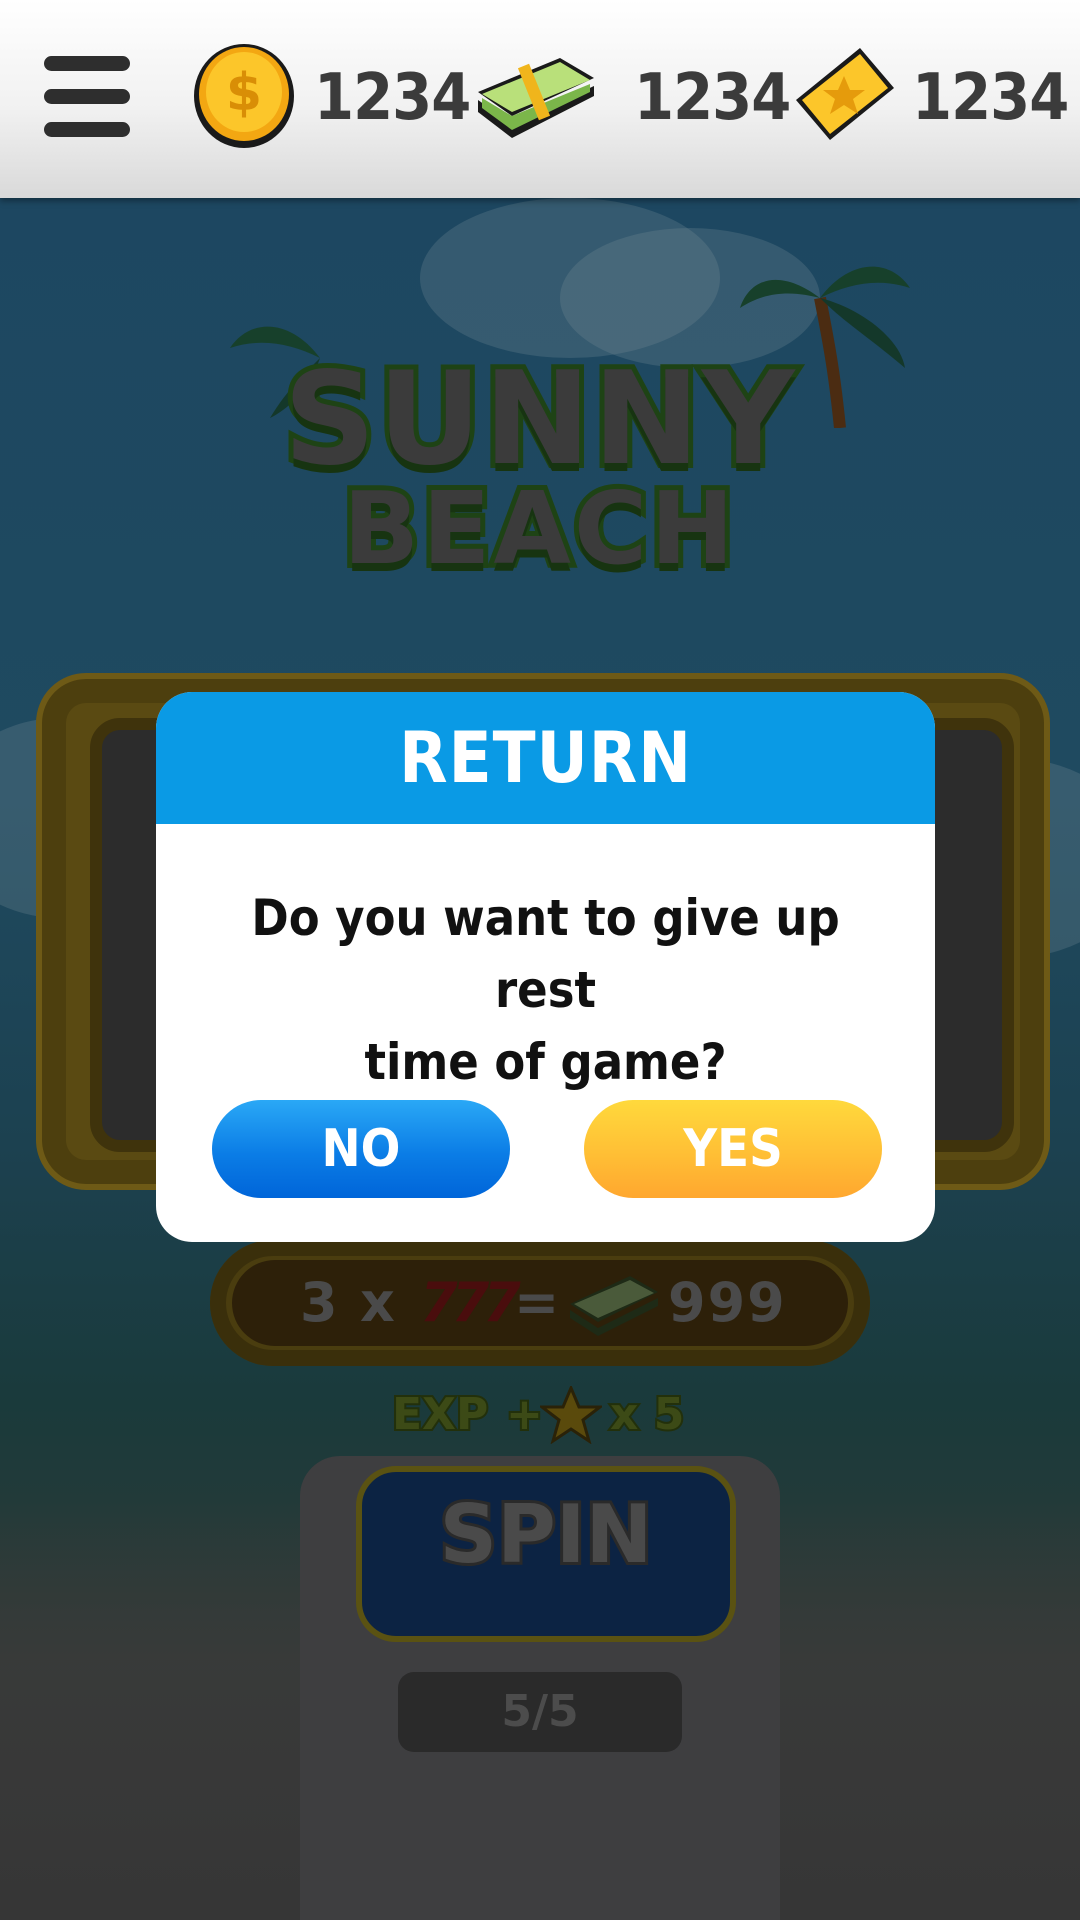  I want to click on reward-equals: =, so click(538, 1302).